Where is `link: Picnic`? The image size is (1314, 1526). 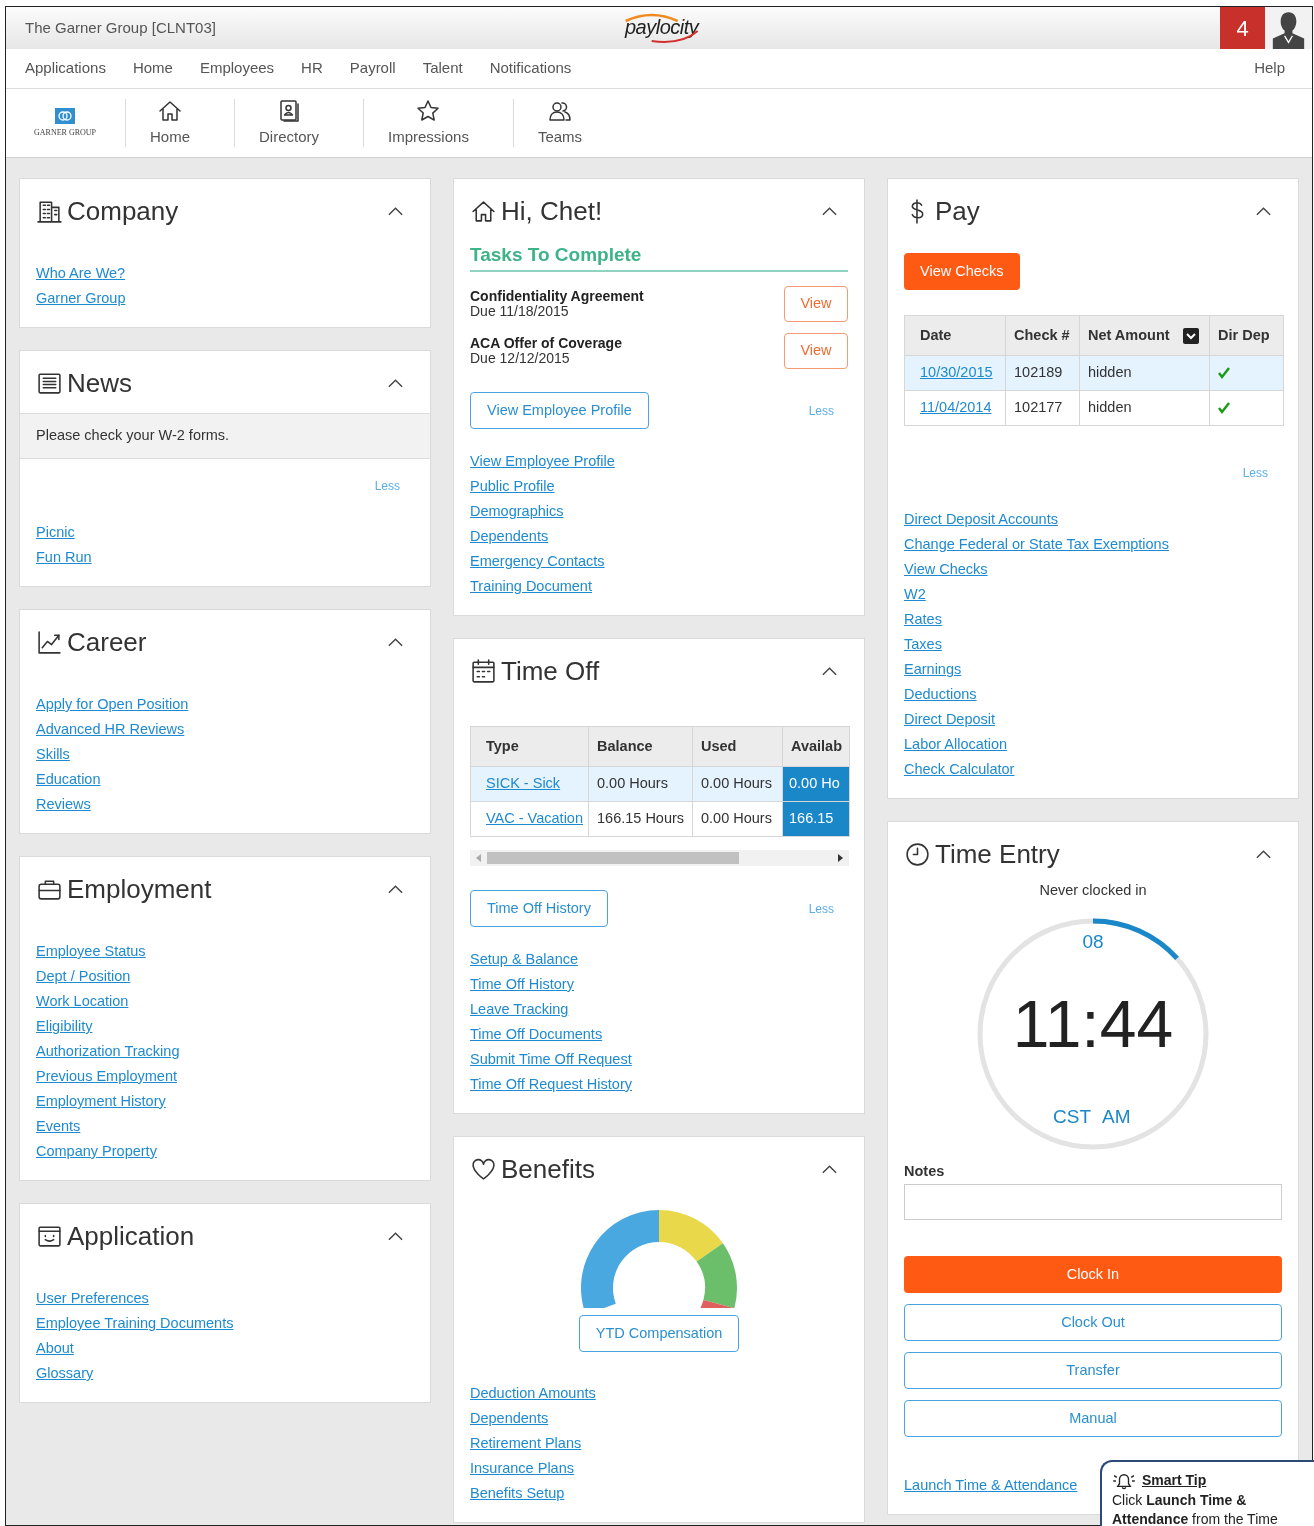 link: Picnic is located at coordinates (55, 532).